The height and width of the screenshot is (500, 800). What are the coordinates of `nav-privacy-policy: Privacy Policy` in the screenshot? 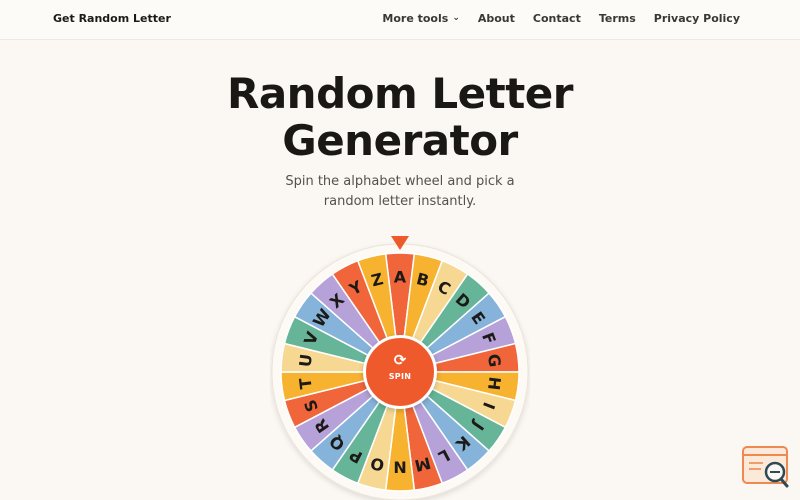 It's located at (697, 18).